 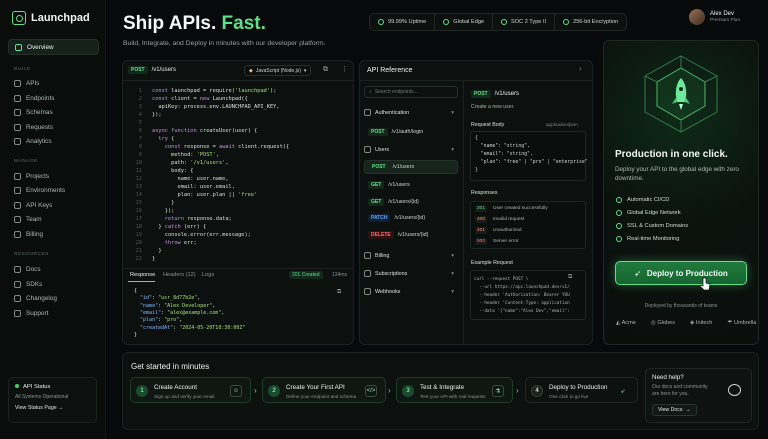 What do you see at coordinates (17, 386) in the screenshot?
I see `status-dot-icon` at bounding box center [17, 386].